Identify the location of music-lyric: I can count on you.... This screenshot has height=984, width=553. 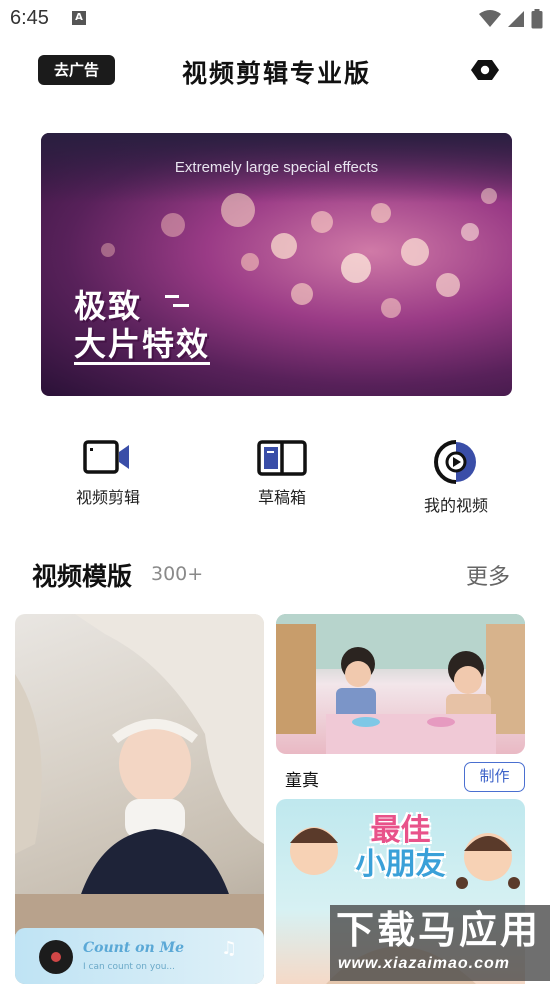
(129, 967).